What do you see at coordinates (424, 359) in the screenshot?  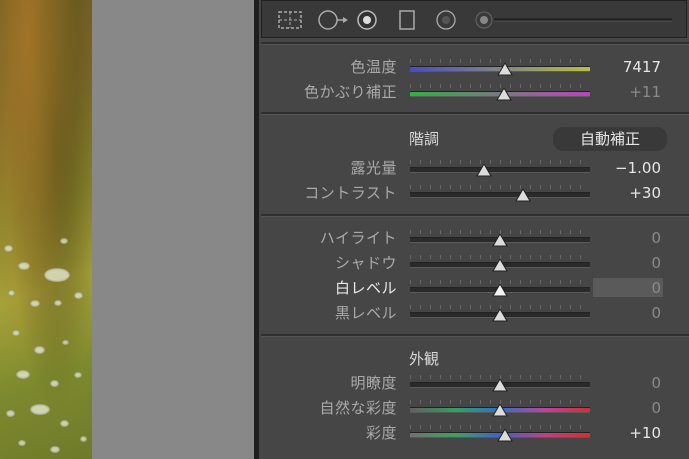 I see `section-header-presence: 外観` at bounding box center [424, 359].